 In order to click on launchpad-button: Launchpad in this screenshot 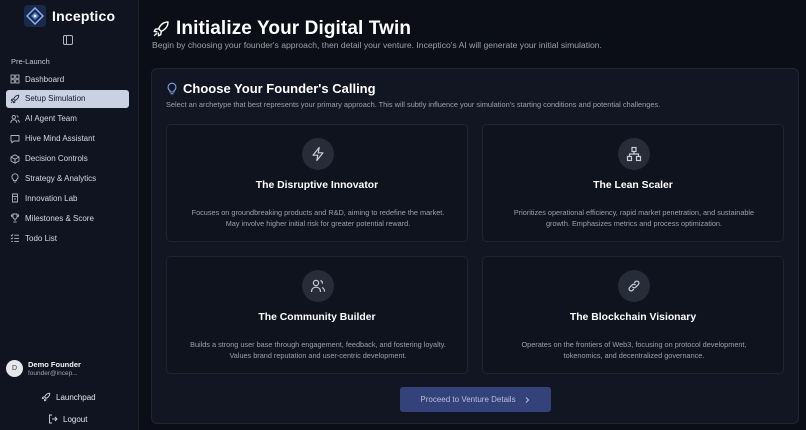, I will do `click(68, 397)`.